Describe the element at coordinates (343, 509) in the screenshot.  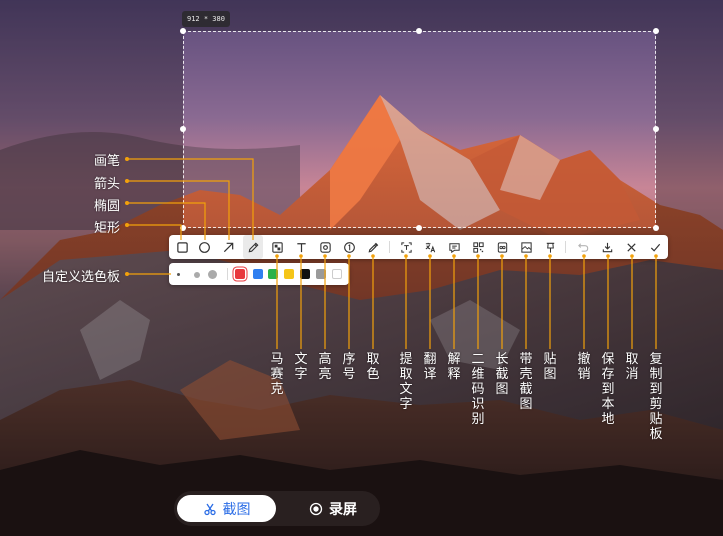
I see `record-mode-label: 录屏` at that location.